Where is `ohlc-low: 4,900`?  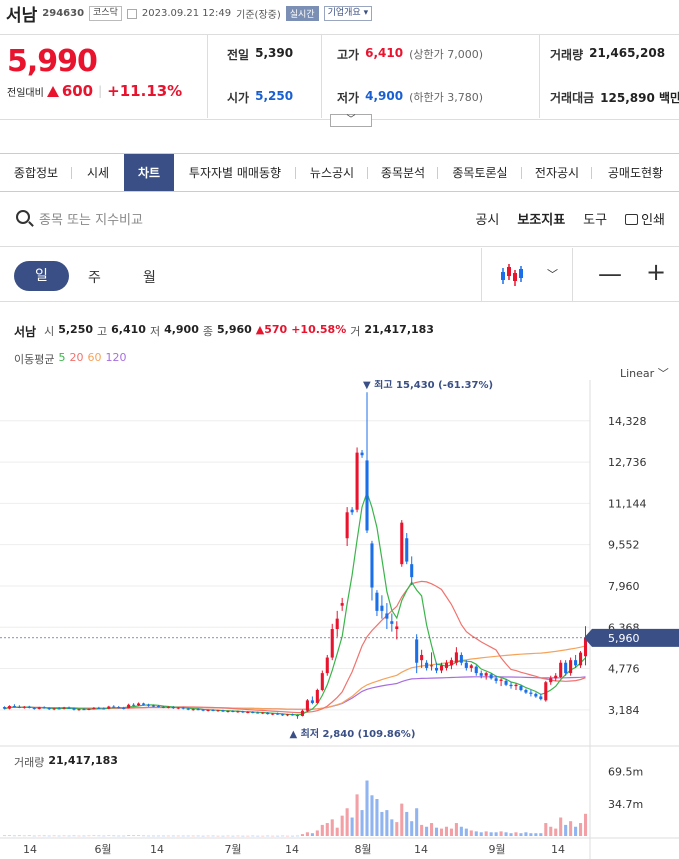
ohlc-low: 4,900 is located at coordinates (181, 329).